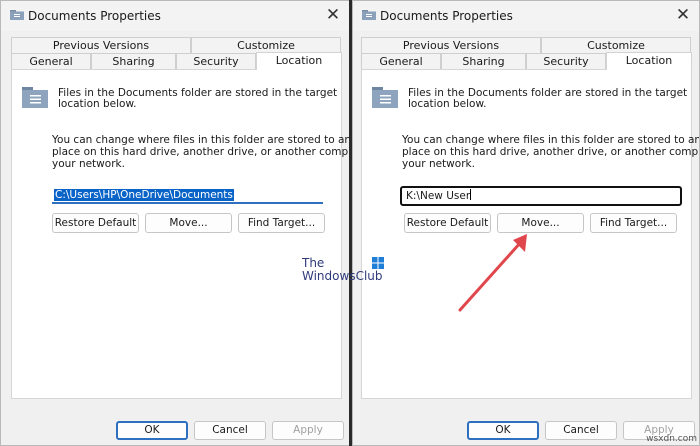 The image size is (700, 446). I want to click on location-path-input: K:\New User, so click(541, 196).